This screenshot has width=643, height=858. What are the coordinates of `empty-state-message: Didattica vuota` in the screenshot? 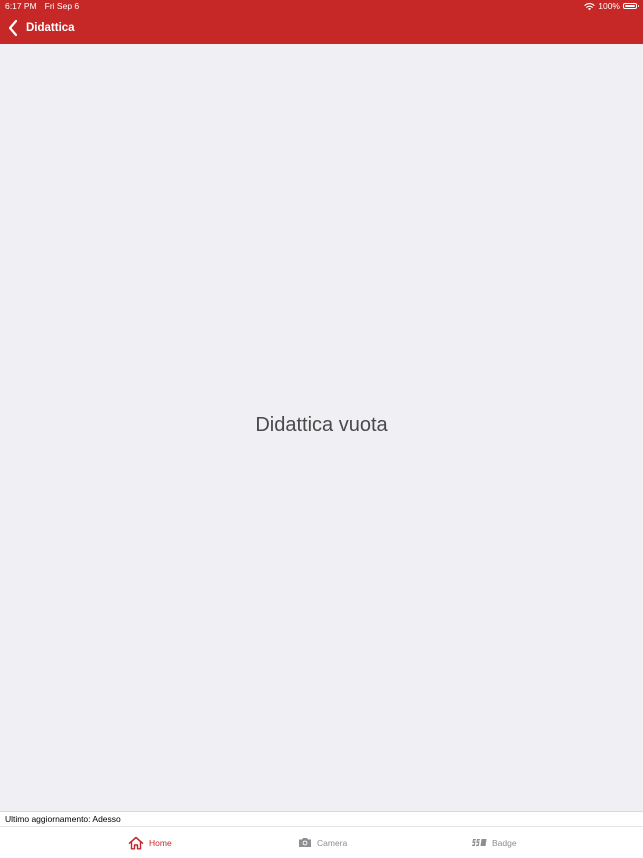 It's located at (321, 425).